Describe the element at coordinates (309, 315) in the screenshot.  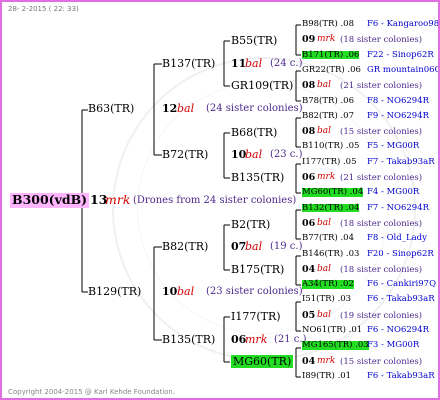
I see `gen4-year: 05` at that location.